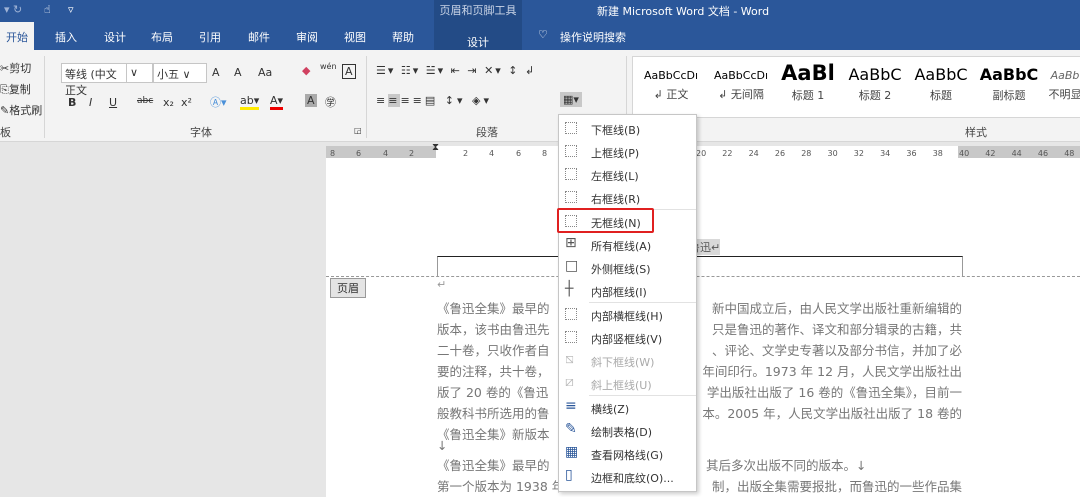  I want to click on menu-item-border-left: 左框线(L), so click(627, 174).